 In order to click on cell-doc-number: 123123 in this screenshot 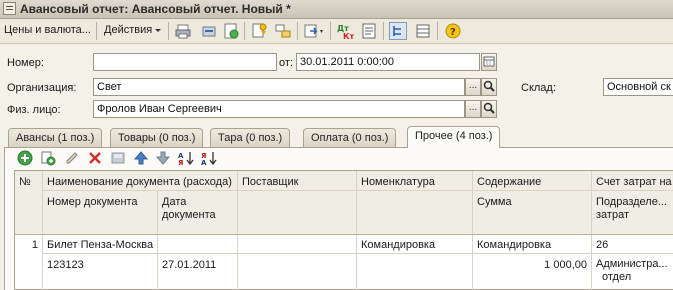, I will do `click(100, 265)`.